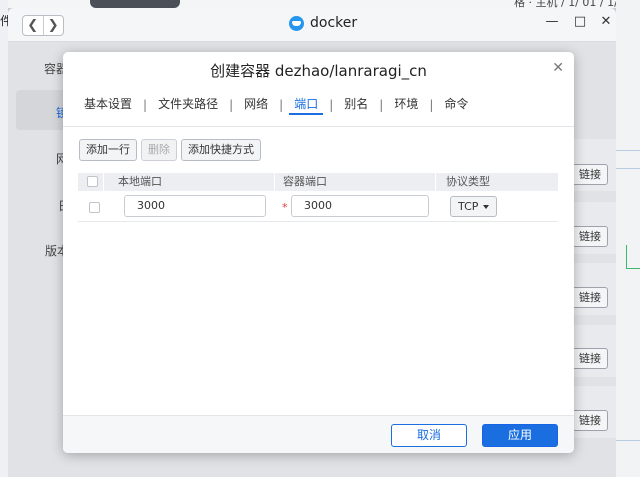 The height and width of the screenshot is (477, 640). What do you see at coordinates (33, 25) in the screenshot?
I see `back-button: ❮` at bounding box center [33, 25].